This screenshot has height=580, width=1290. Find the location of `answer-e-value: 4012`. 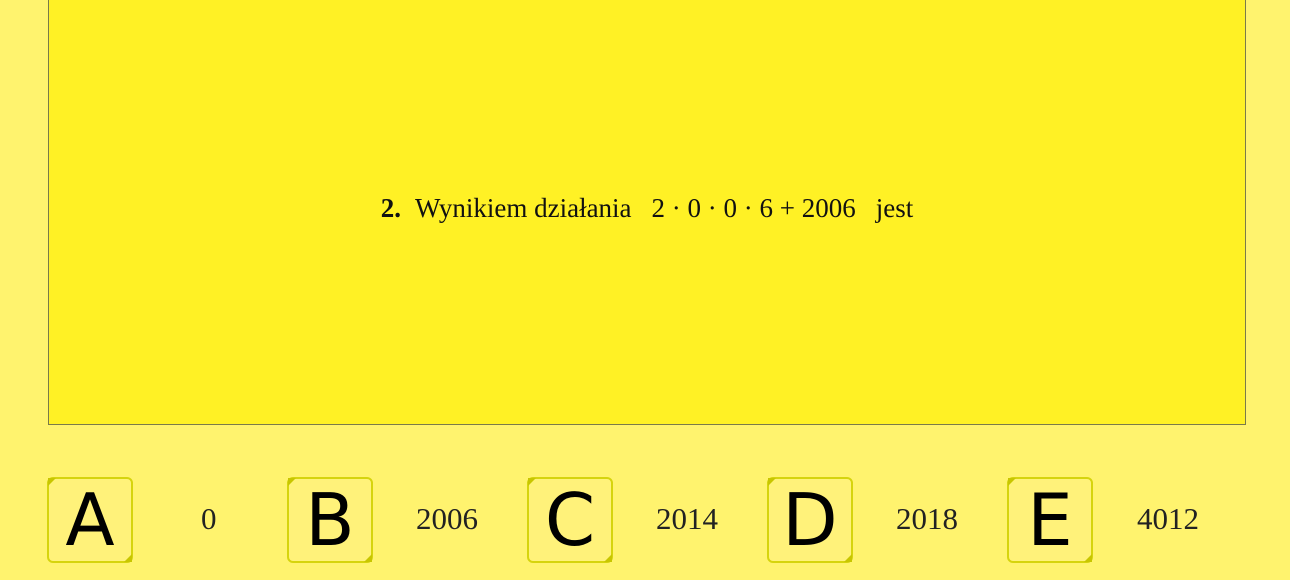

answer-e-value: 4012 is located at coordinates (1168, 519).